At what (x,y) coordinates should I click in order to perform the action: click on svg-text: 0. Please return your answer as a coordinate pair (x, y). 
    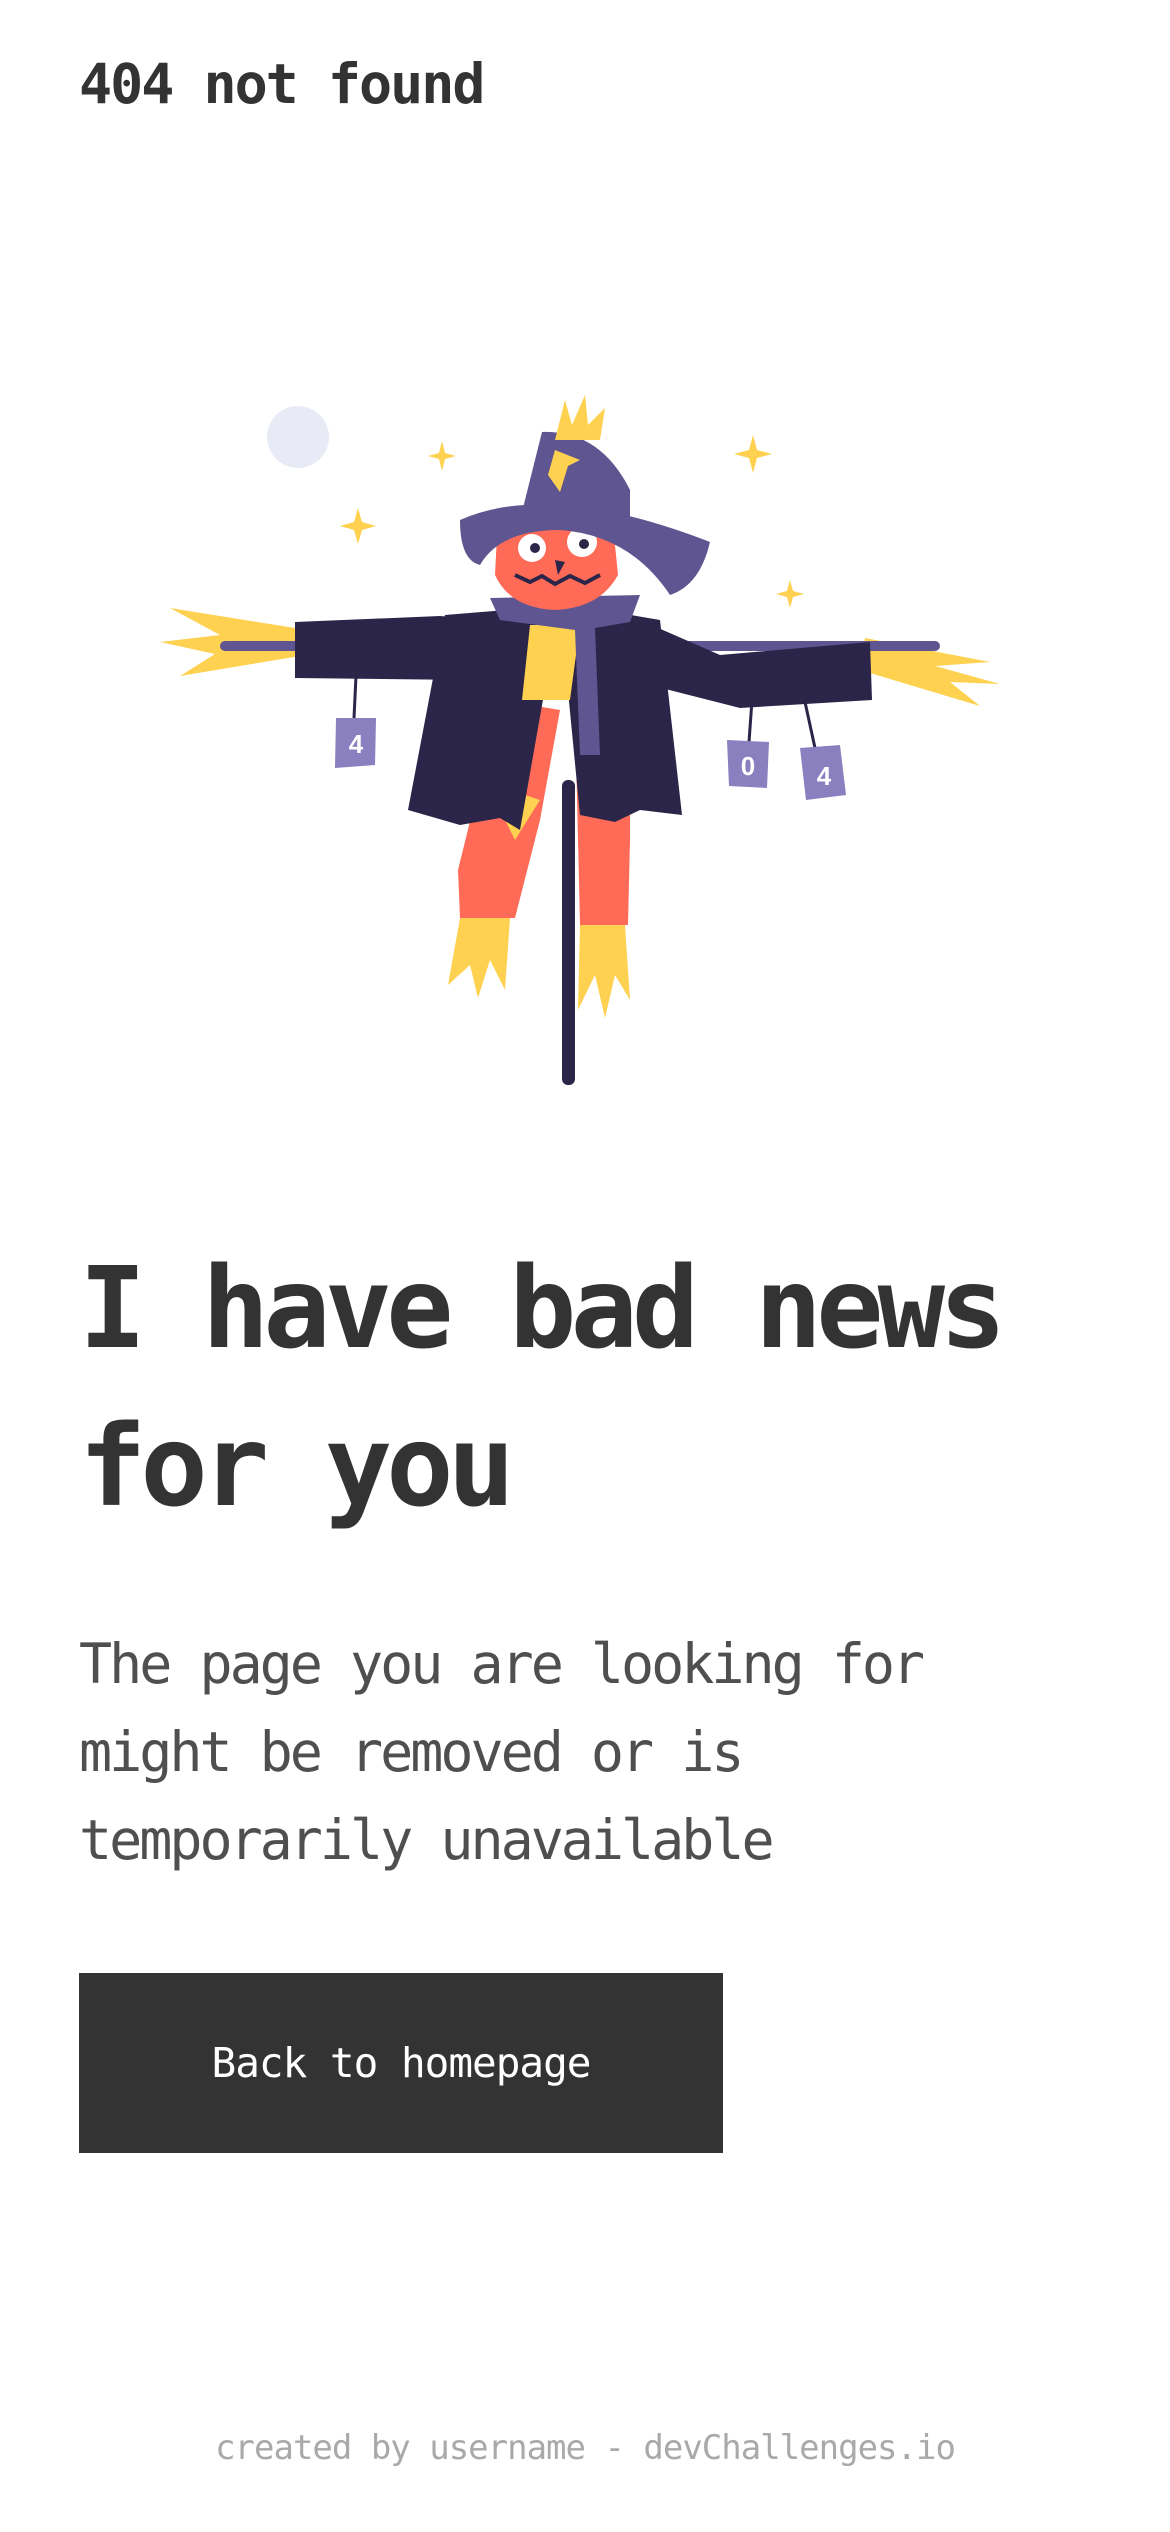
    Looking at the image, I should click on (748, 766).